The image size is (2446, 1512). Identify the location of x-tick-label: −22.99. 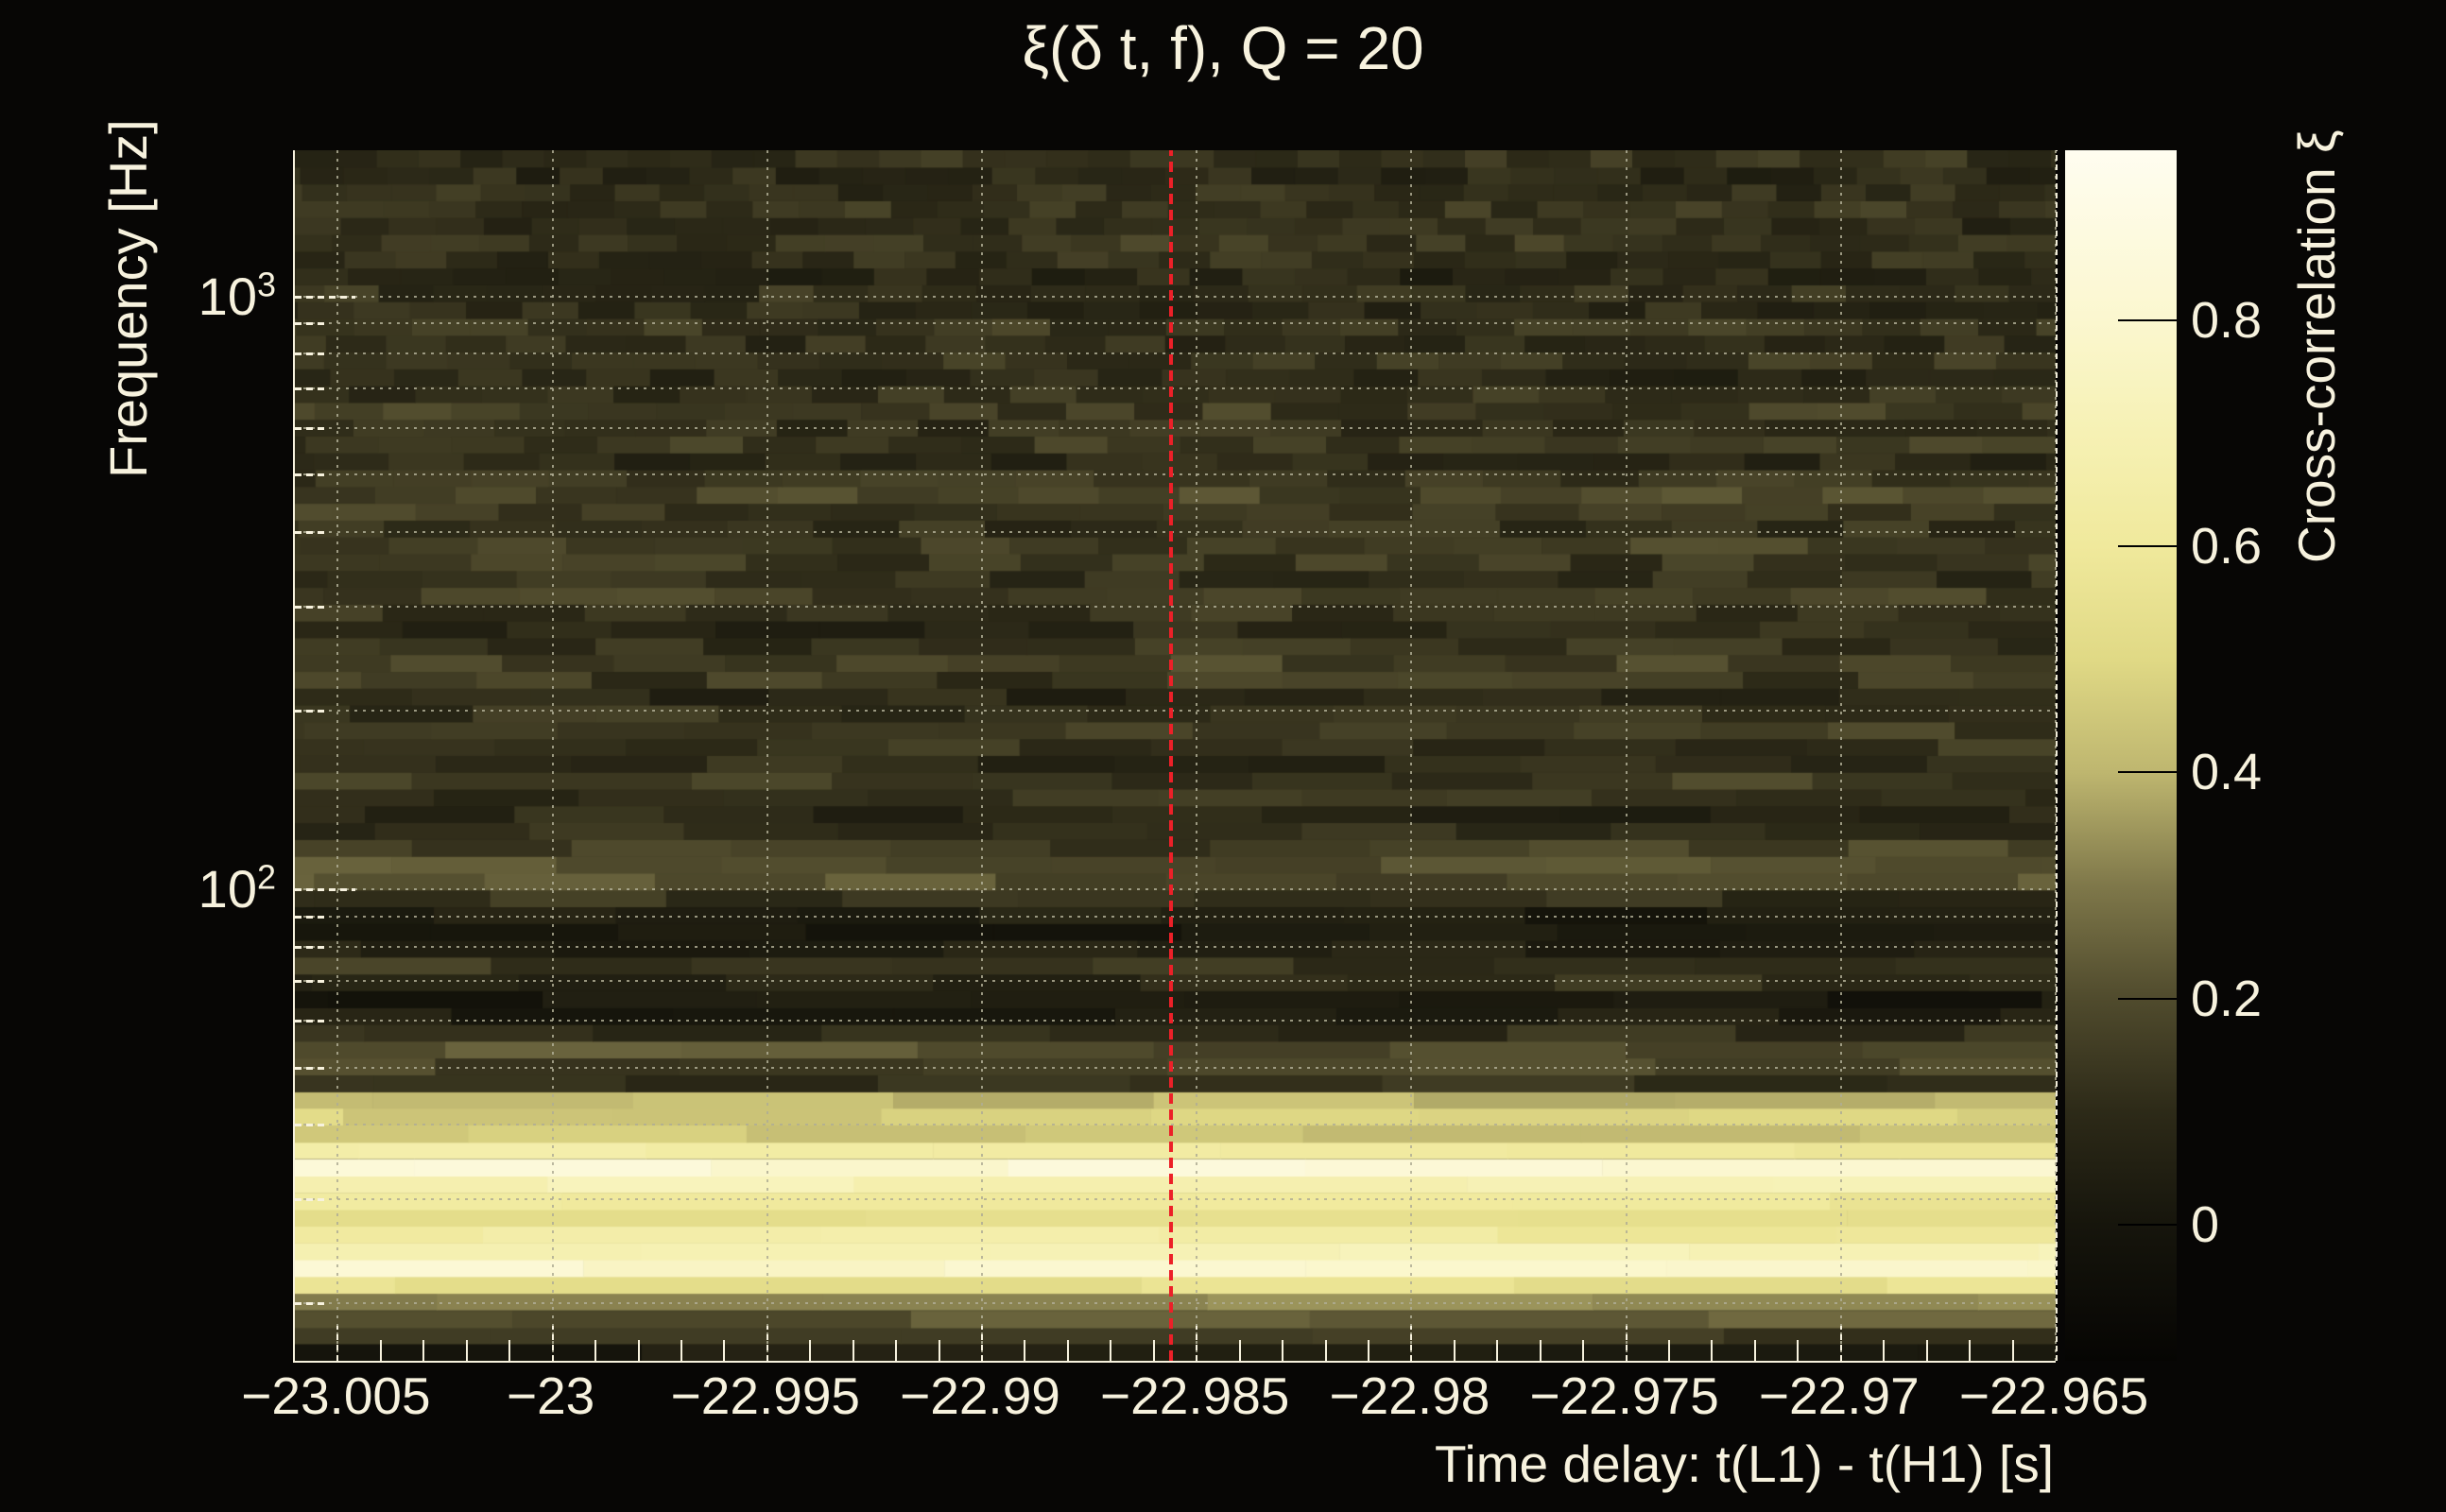
(980, 1395).